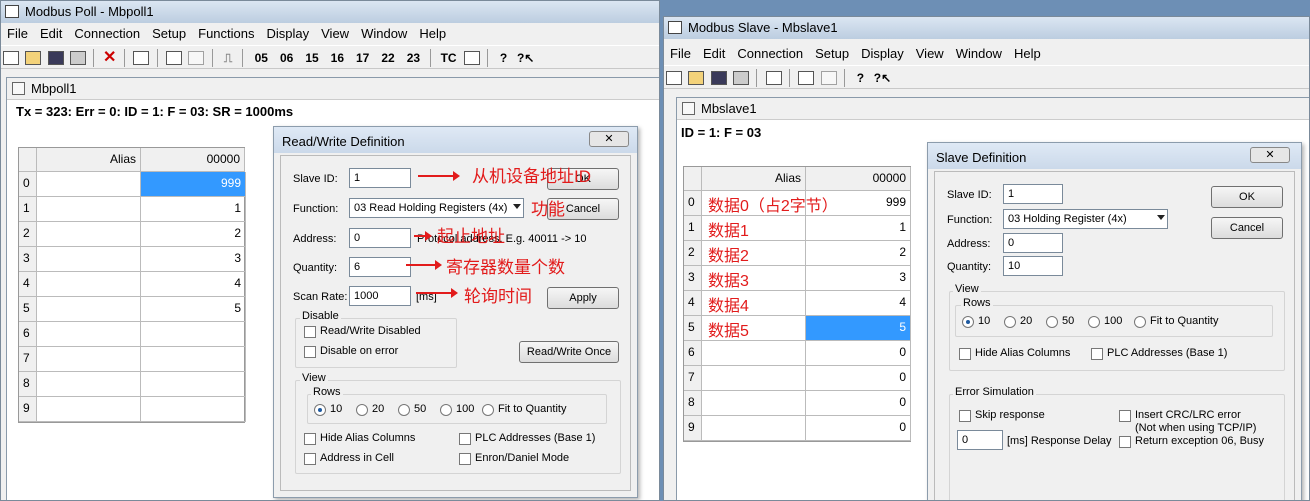  I want to click on slave-quantity-input: 10, so click(1033, 266).